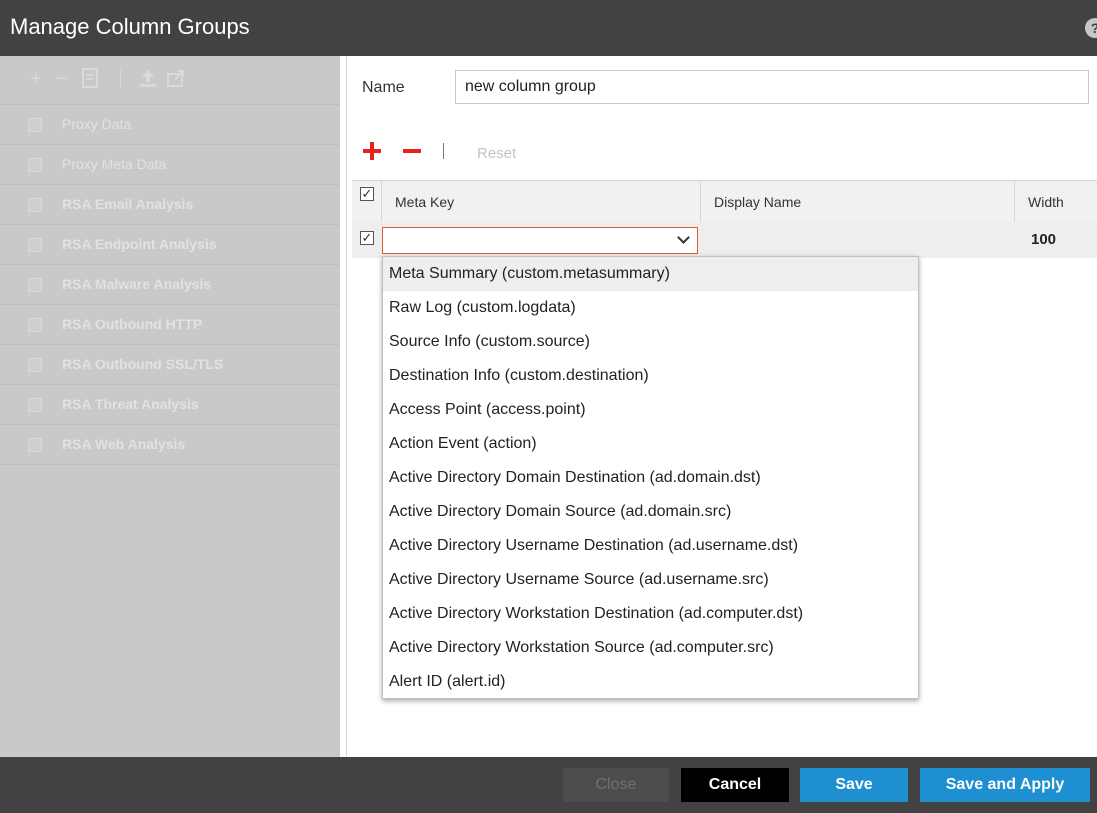 The width and height of the screenshot is (1097, 813). Describe the element at coordinates (1005, 785) in the screenshot. I see `save-and-apply-button: Save and Apply` at that location.